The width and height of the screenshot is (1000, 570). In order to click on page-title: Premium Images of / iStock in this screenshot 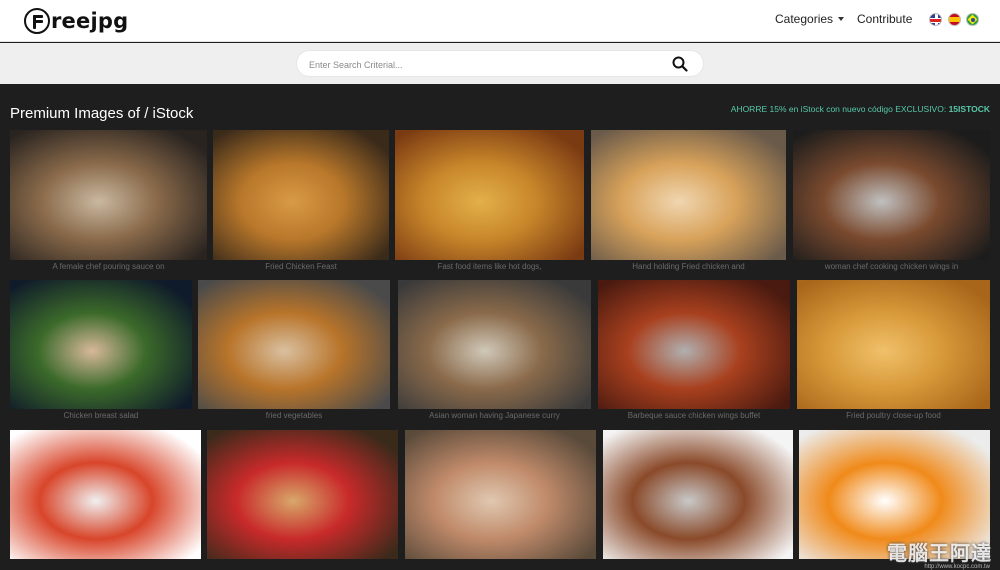, I will do `click(102, 113)`.